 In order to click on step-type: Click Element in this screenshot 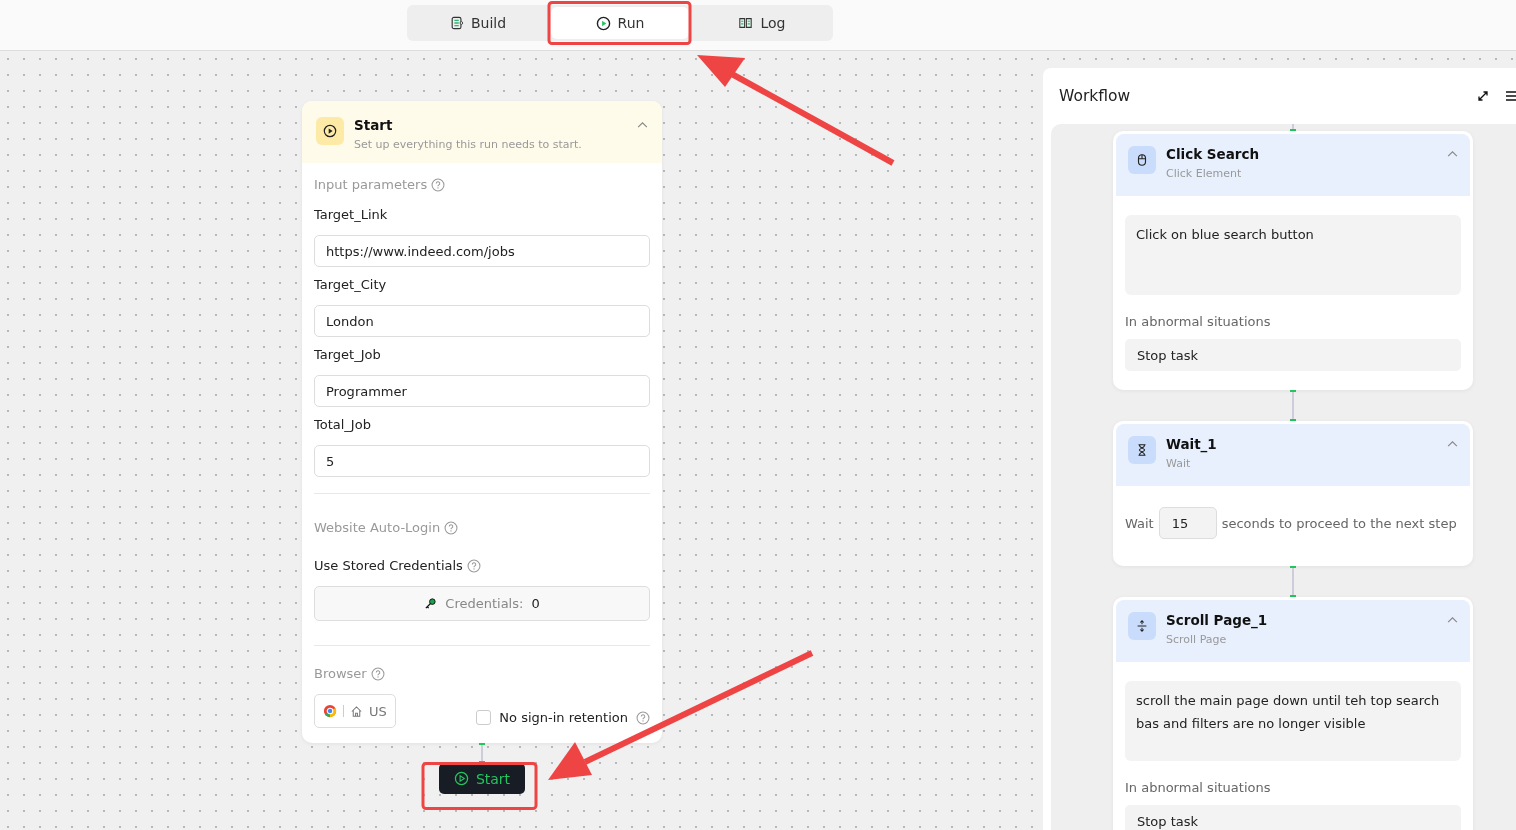, I will do `click(1204, 173)`.